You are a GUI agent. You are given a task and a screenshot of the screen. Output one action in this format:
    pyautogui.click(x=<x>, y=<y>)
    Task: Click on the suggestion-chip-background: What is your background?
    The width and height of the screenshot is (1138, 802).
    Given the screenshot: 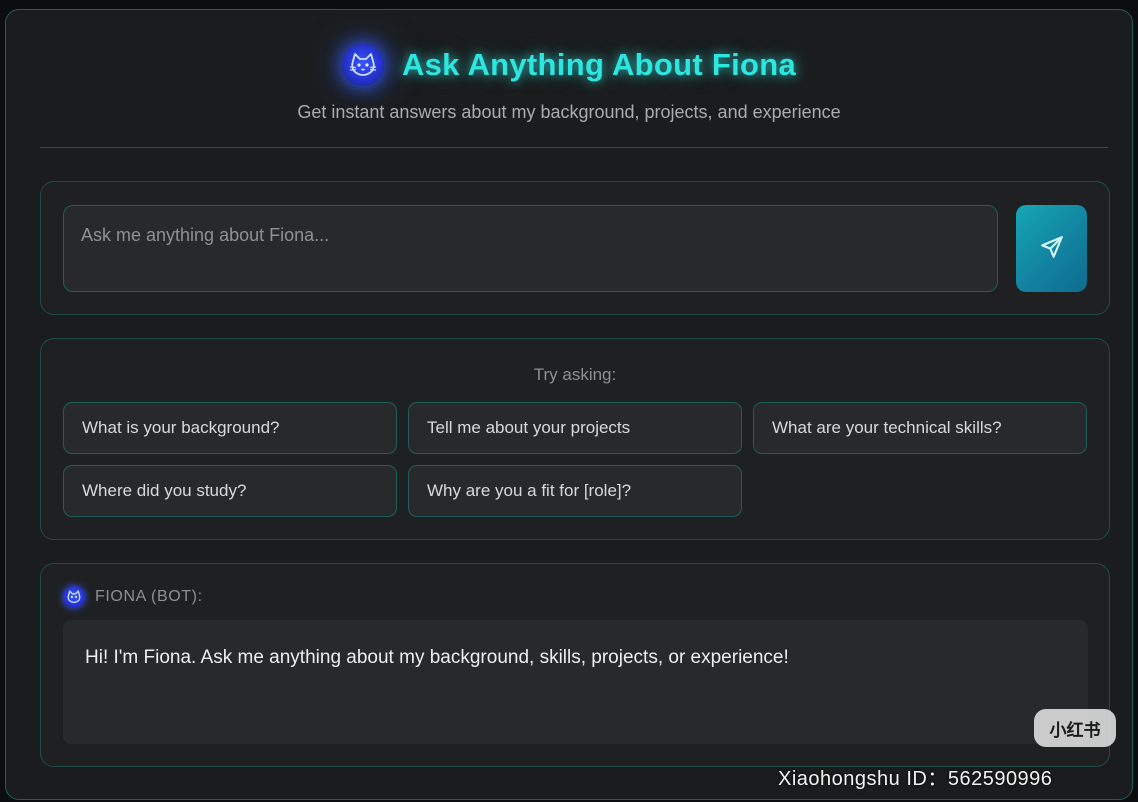 What is the action you would take?
    pyautogui.click(x=230, y=428)
    